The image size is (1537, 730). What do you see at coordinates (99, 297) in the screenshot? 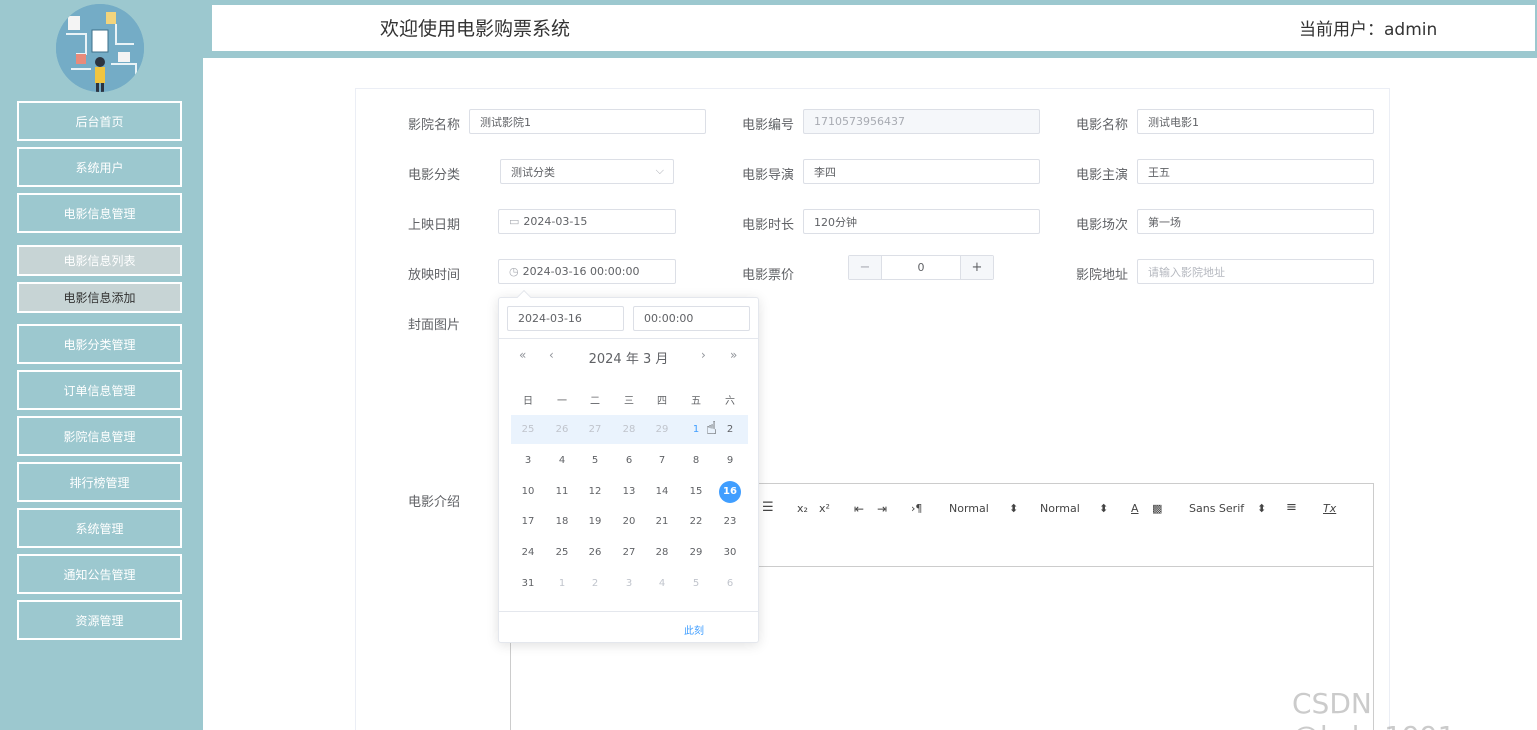
I see `sidebar-subitem-movie-add: 电影信息添加` at bounding box center [99, 297].